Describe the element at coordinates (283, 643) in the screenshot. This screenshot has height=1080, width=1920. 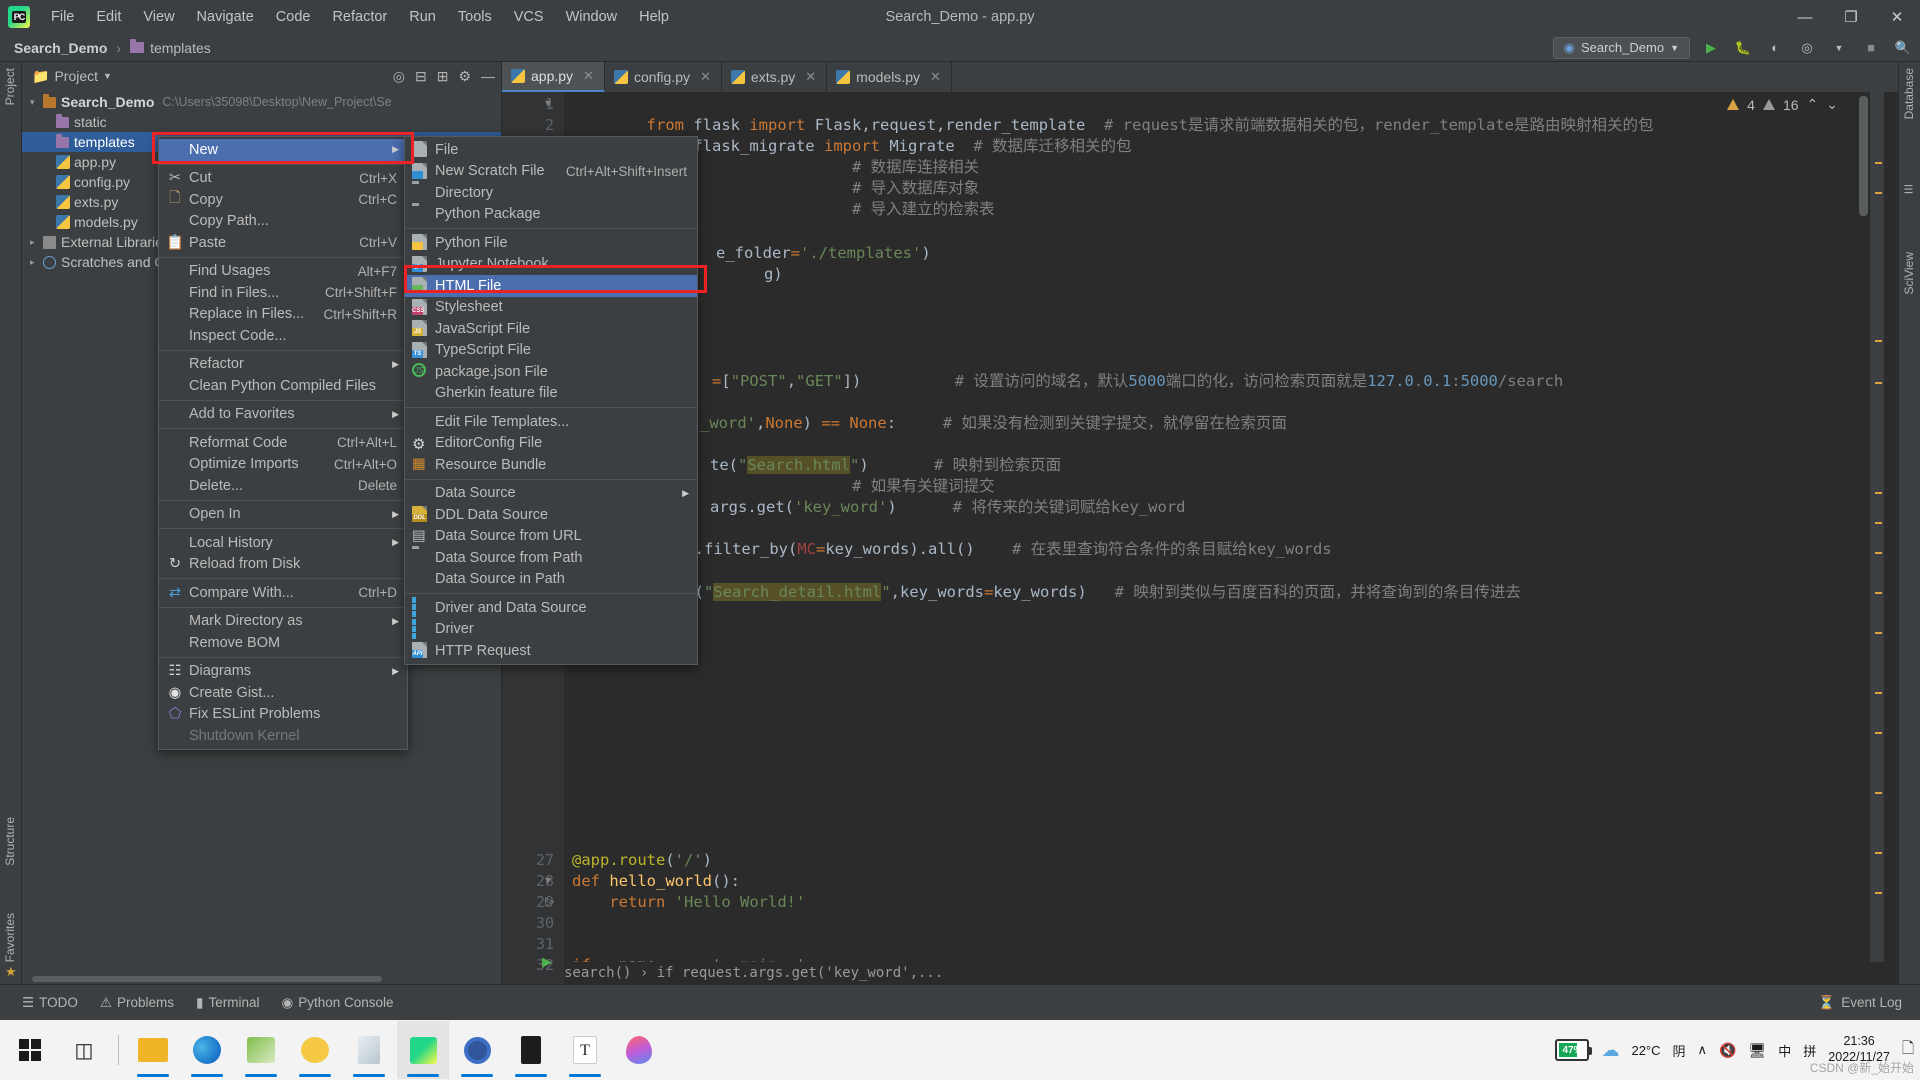
I see `context-menu-item-remove-bom: Remove BOM` at that location.